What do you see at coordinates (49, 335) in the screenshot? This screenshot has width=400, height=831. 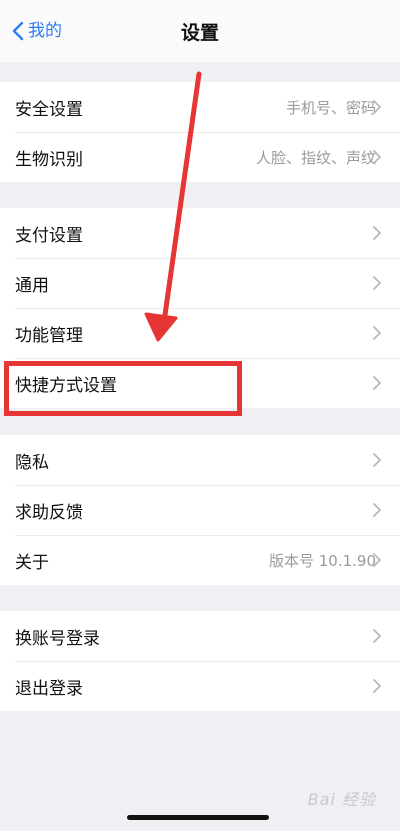 I see `row-label: 功能管理` at bounding box center [49, 335].